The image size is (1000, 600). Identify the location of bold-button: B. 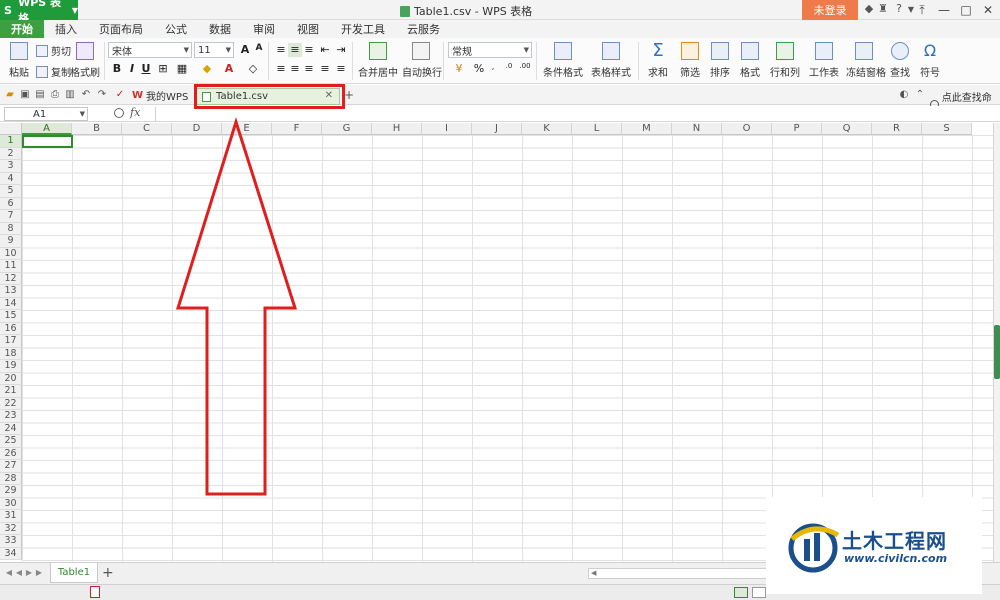
(117, 69).